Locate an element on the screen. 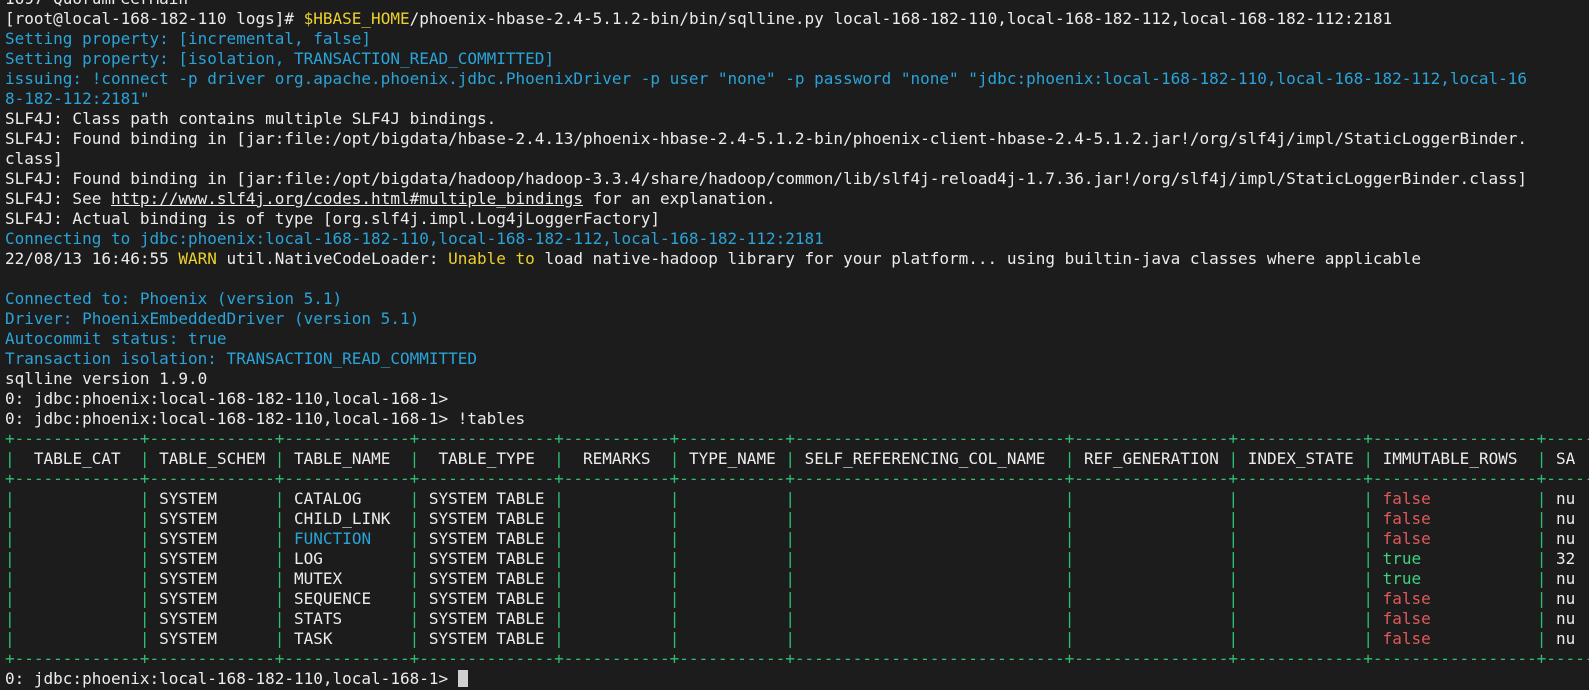 Image resolution: width=1589 pixels, height=690 pixels. table-cell: false is located at coordinates (1454, 598).